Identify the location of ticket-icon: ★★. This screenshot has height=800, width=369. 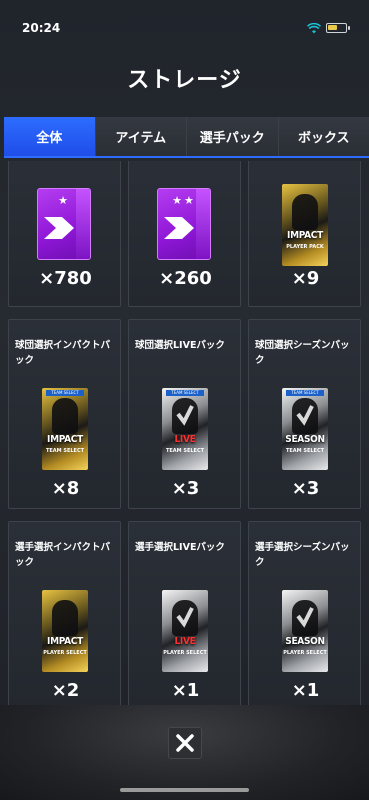
(184, 224).